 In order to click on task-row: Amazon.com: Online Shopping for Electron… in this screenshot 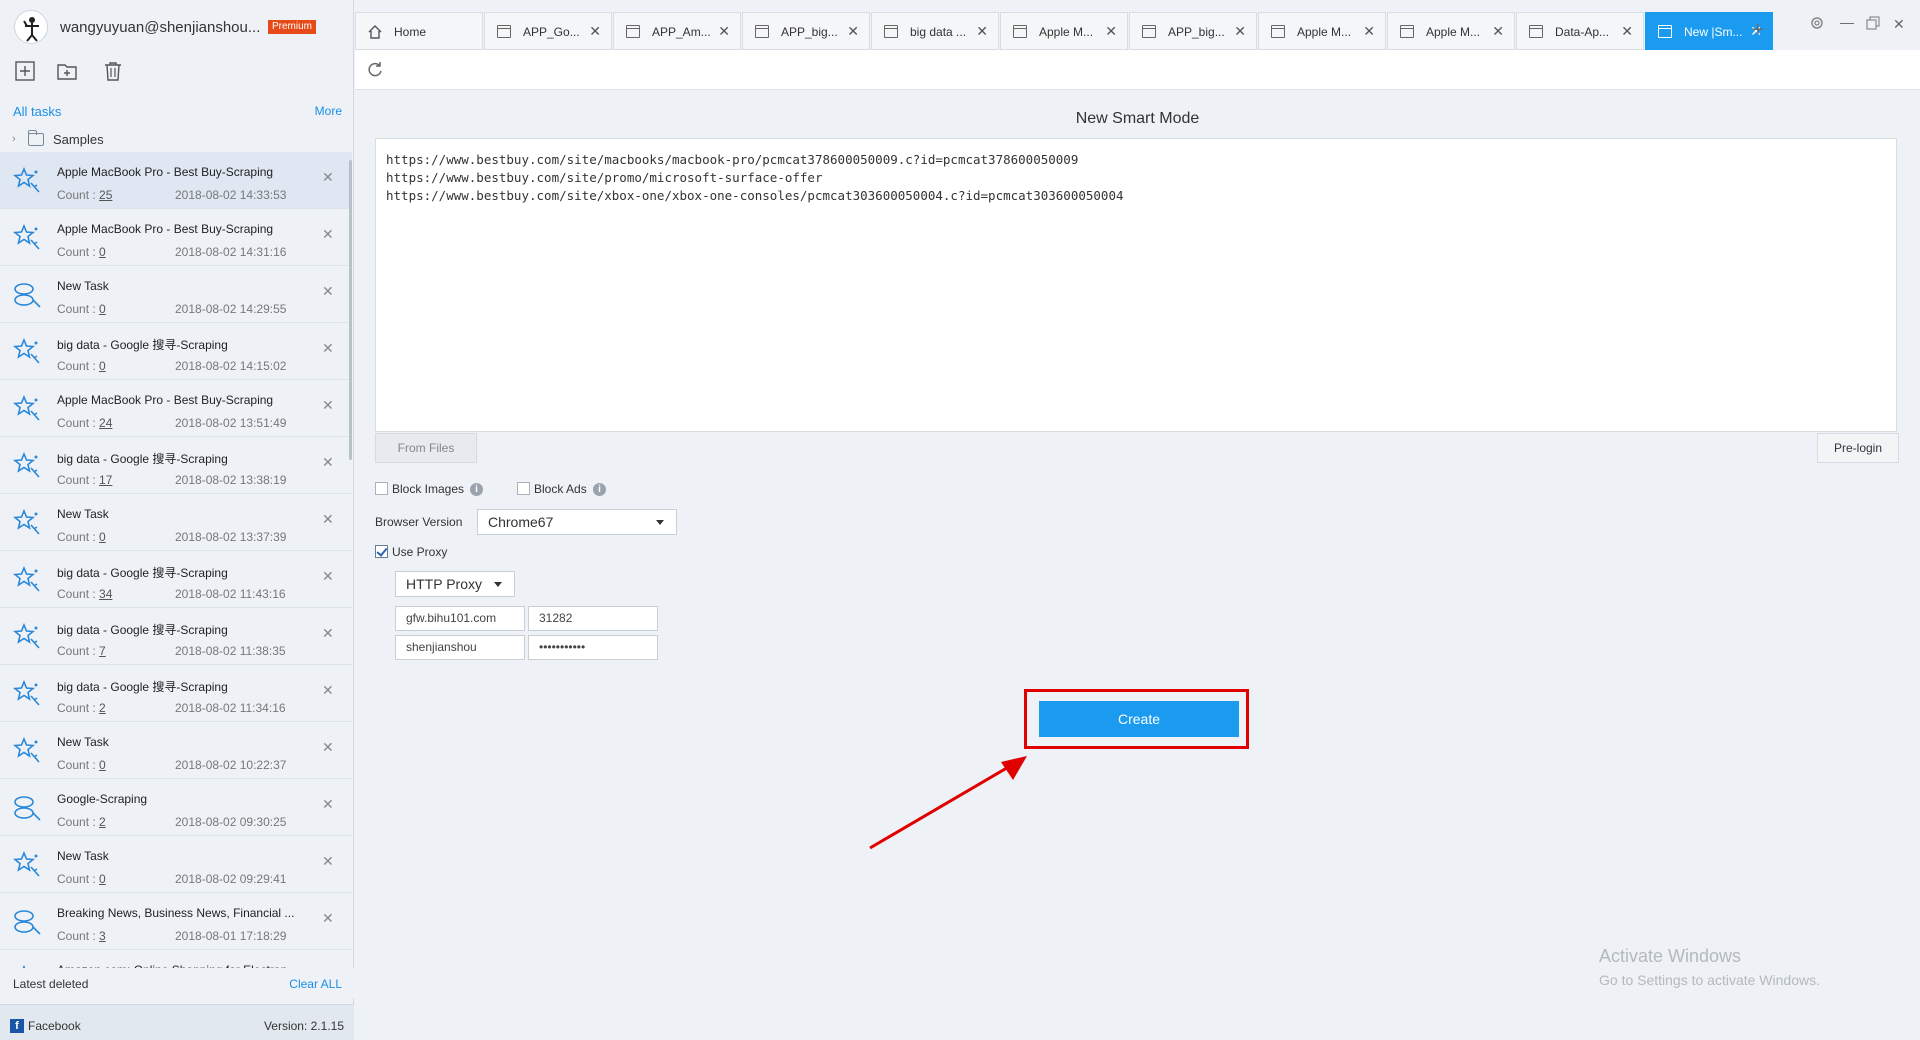, I will do `click(176, 959)`.